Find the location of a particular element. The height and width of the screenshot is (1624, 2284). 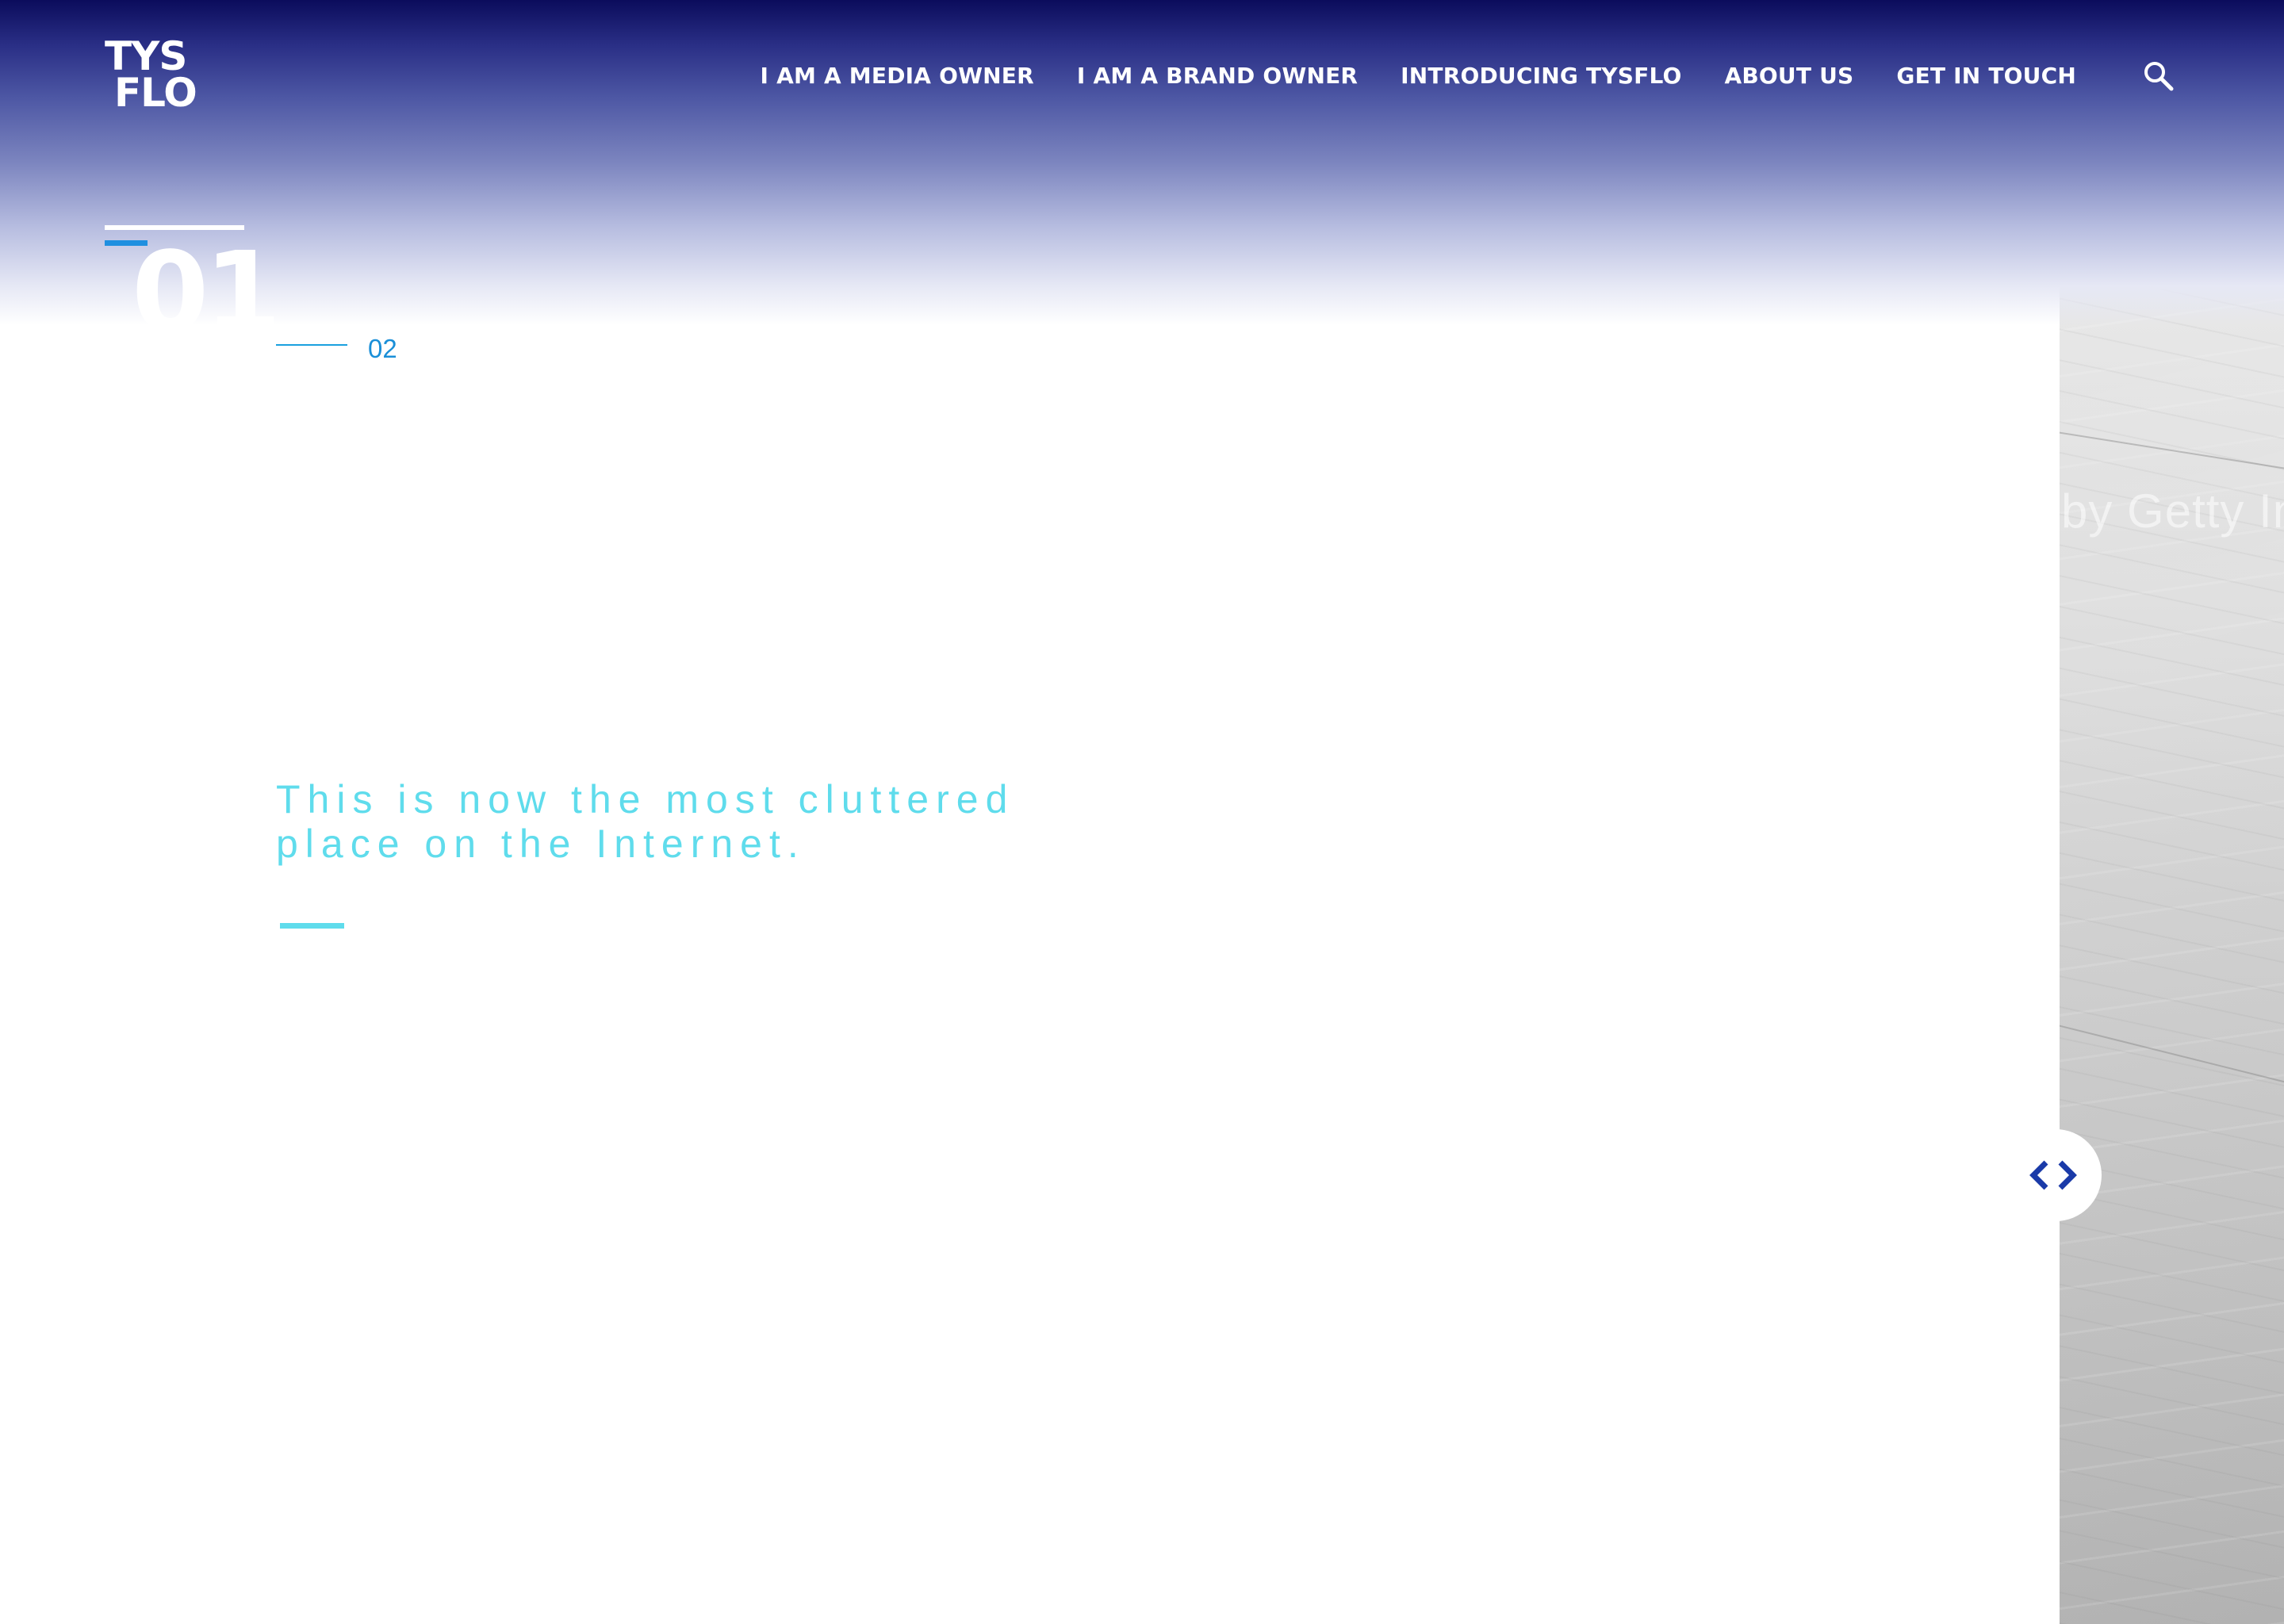

current-slide-number: 01 is located at coordinates (207, 293).